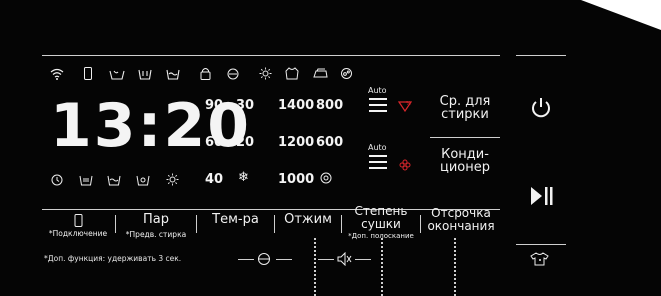 This screenshot has width=661, height=296. Describe the element at coordinates (145, 74) in the screenshot. I see `basin-icon` at that location.